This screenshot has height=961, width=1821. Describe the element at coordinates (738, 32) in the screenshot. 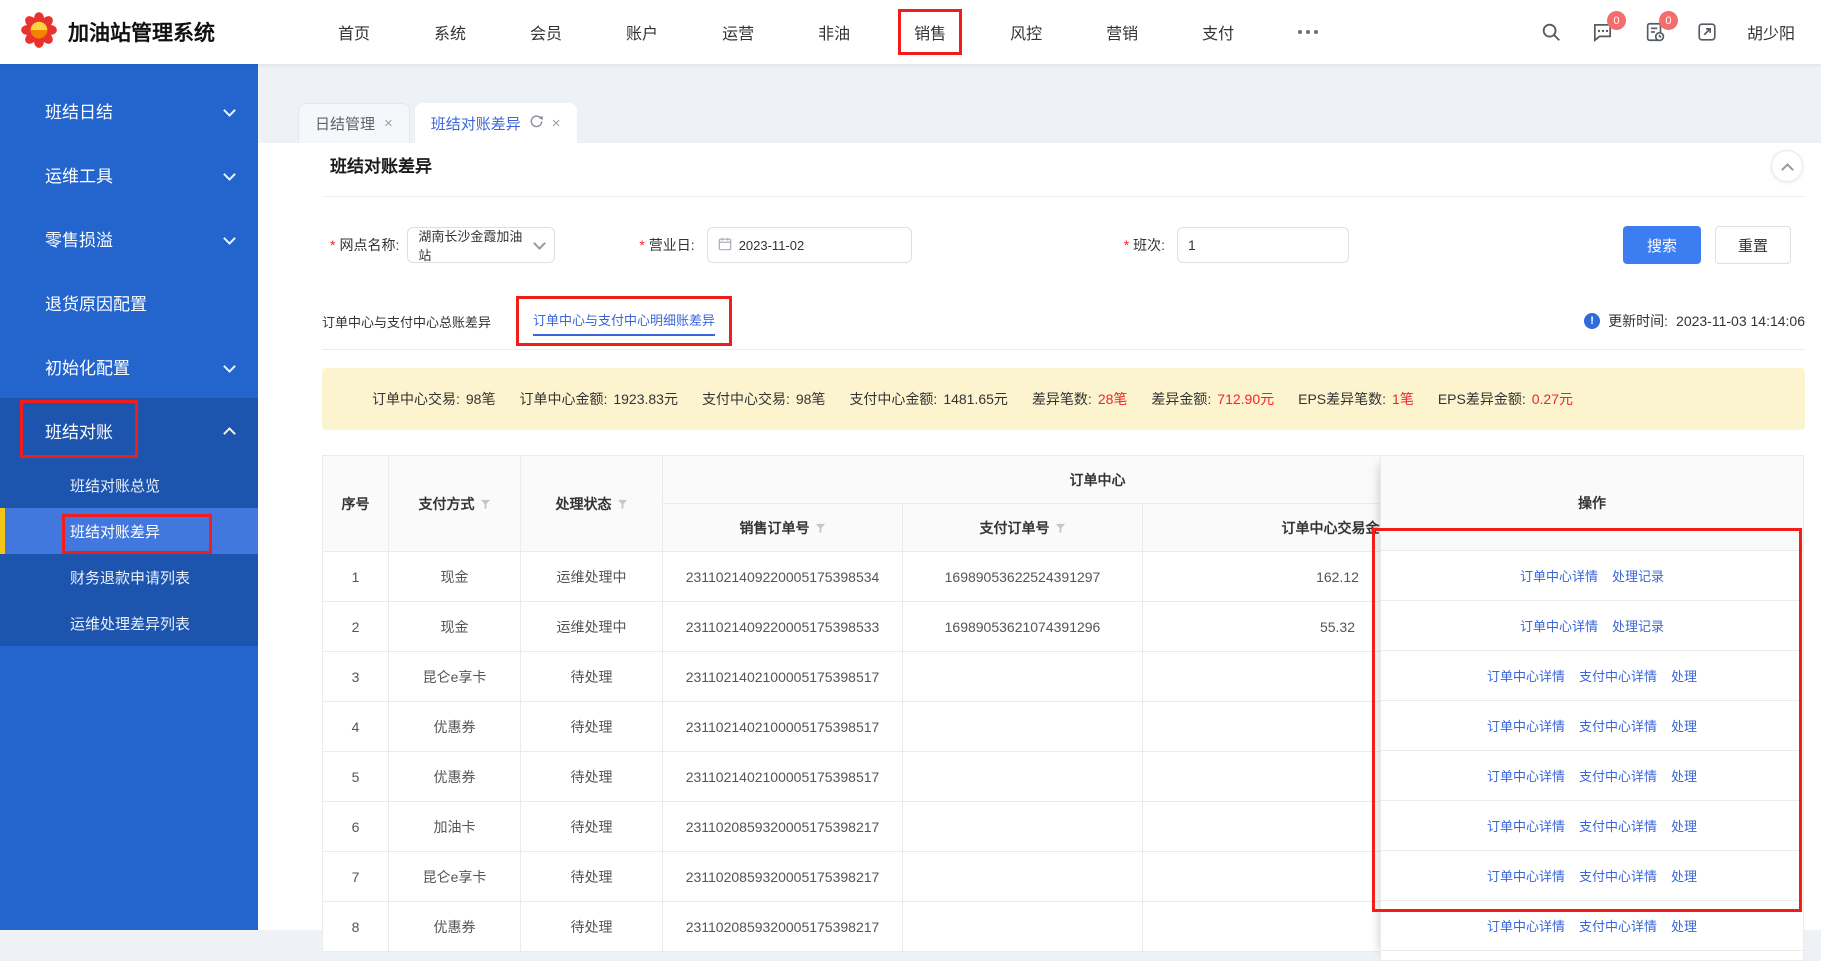

I see `nav-item-operations: 运营` at that location.